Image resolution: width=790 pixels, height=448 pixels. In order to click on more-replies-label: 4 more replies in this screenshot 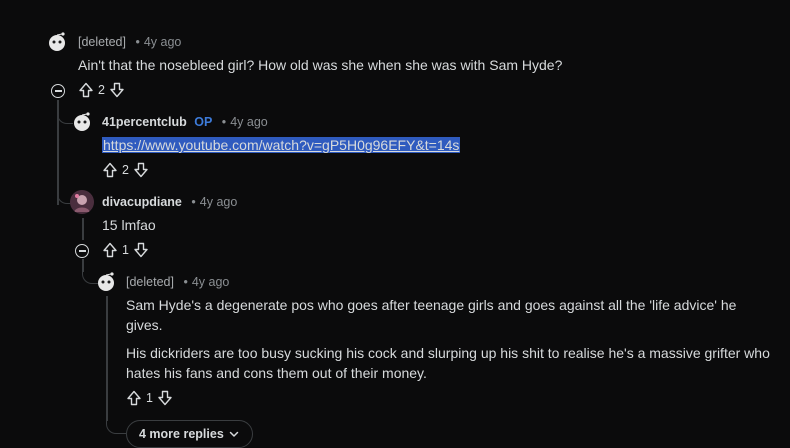, I will do `click(181, 434)`.